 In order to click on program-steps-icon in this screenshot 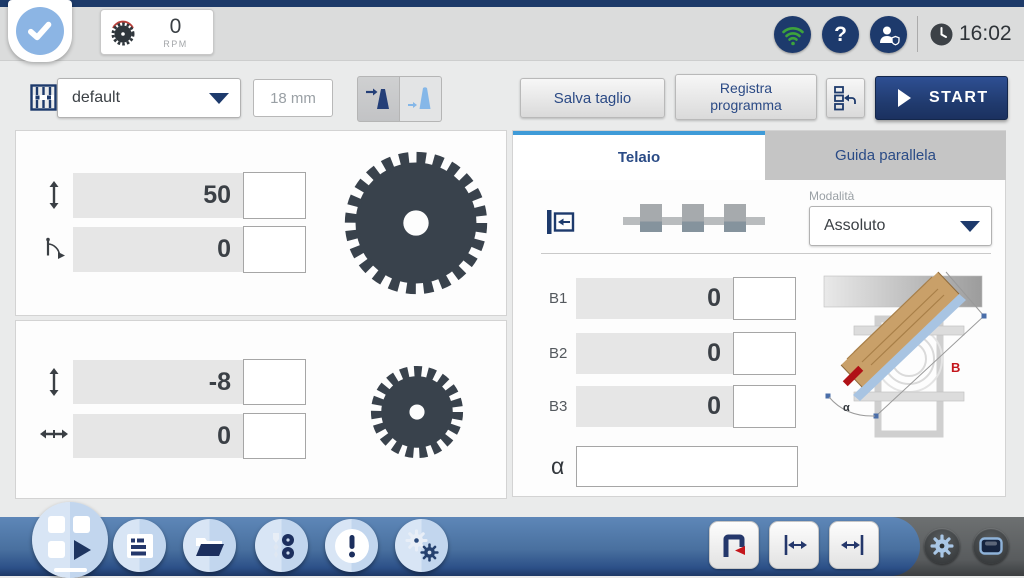, I will do `click(844, 97)`.